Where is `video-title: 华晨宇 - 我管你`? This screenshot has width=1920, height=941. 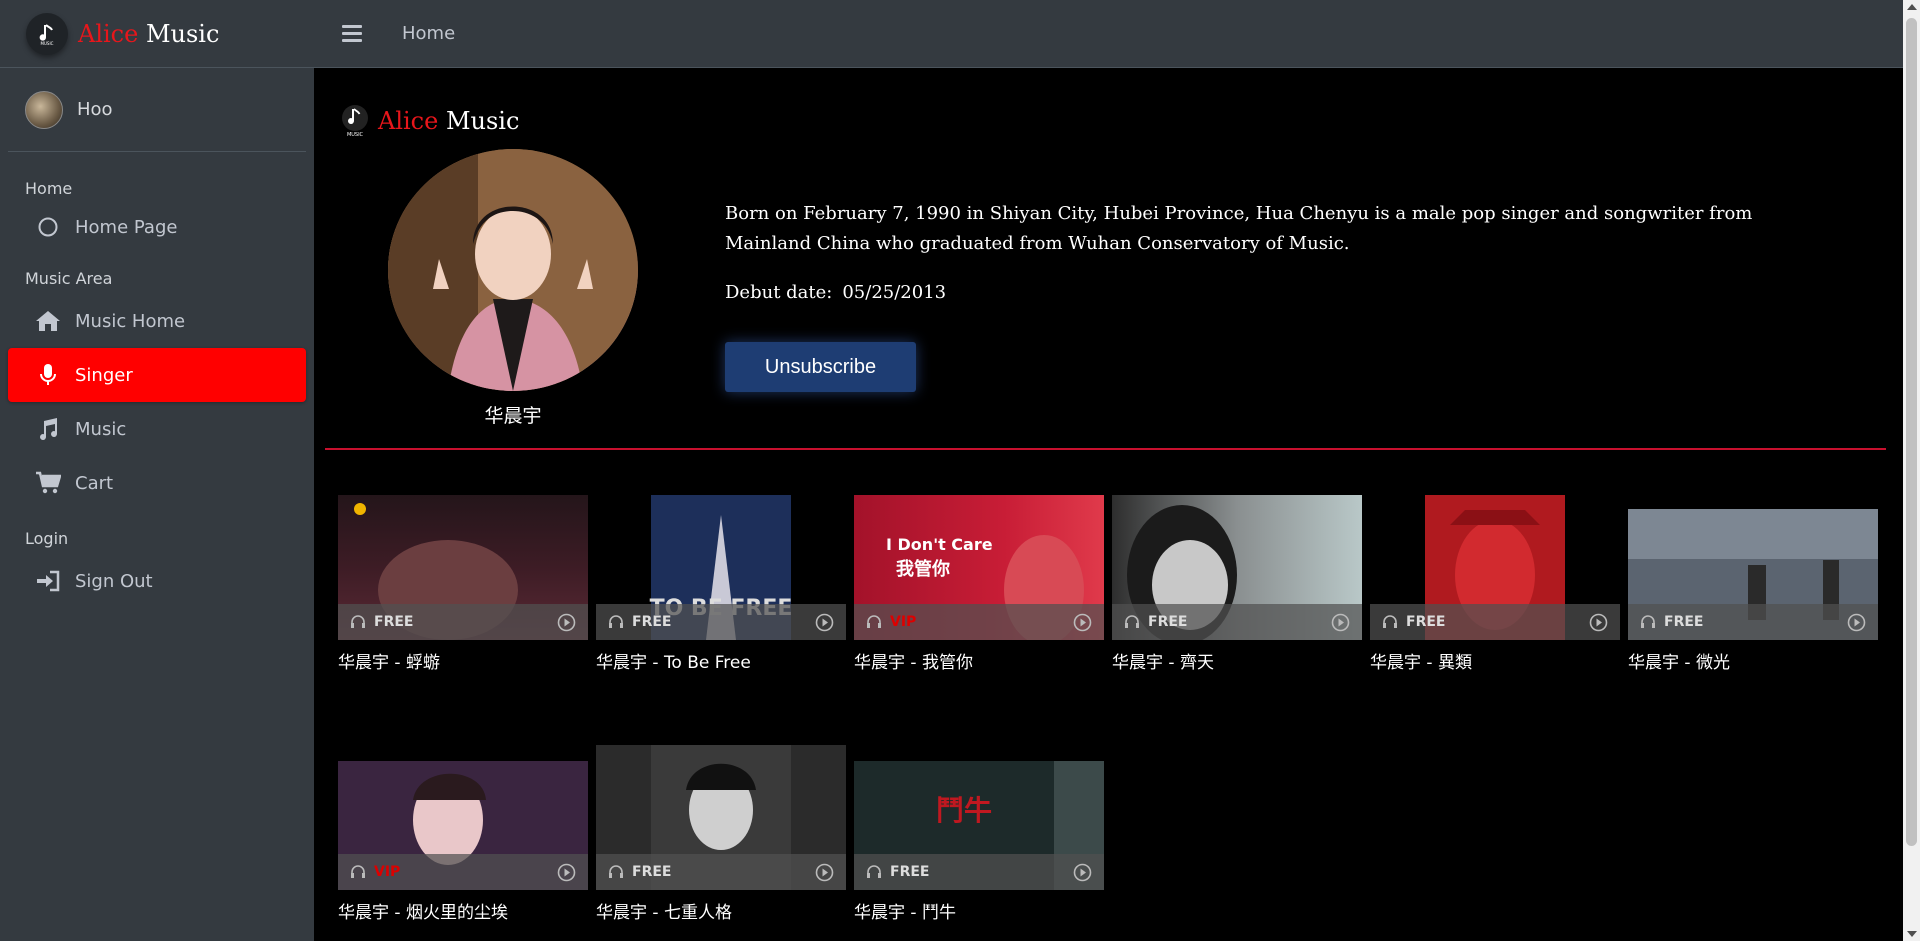
video-title: 华晨宇 - 我管你 is located at coordinates (979, 660).